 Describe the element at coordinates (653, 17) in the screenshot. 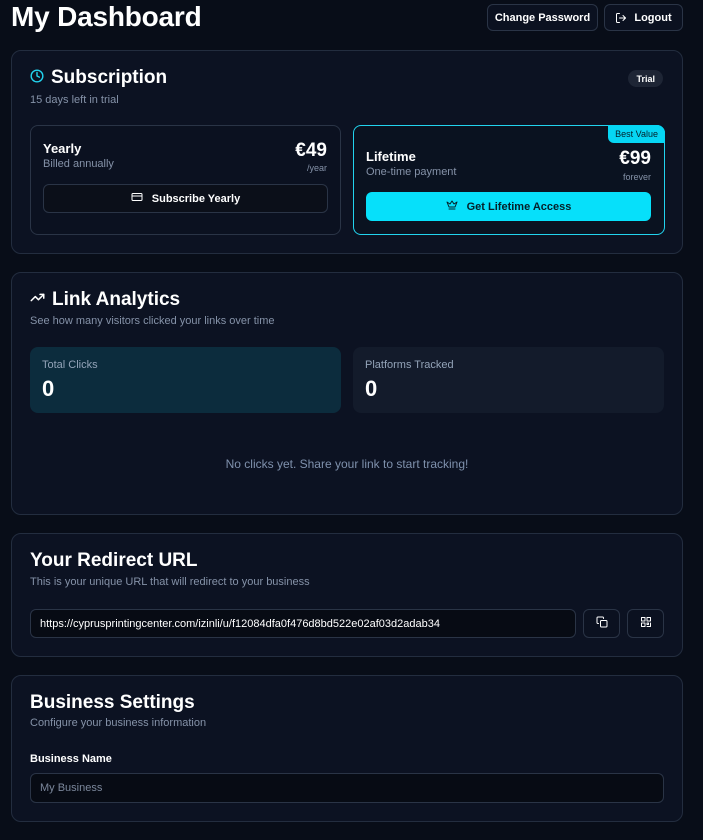

I see `logout-label: Logout` at that location.